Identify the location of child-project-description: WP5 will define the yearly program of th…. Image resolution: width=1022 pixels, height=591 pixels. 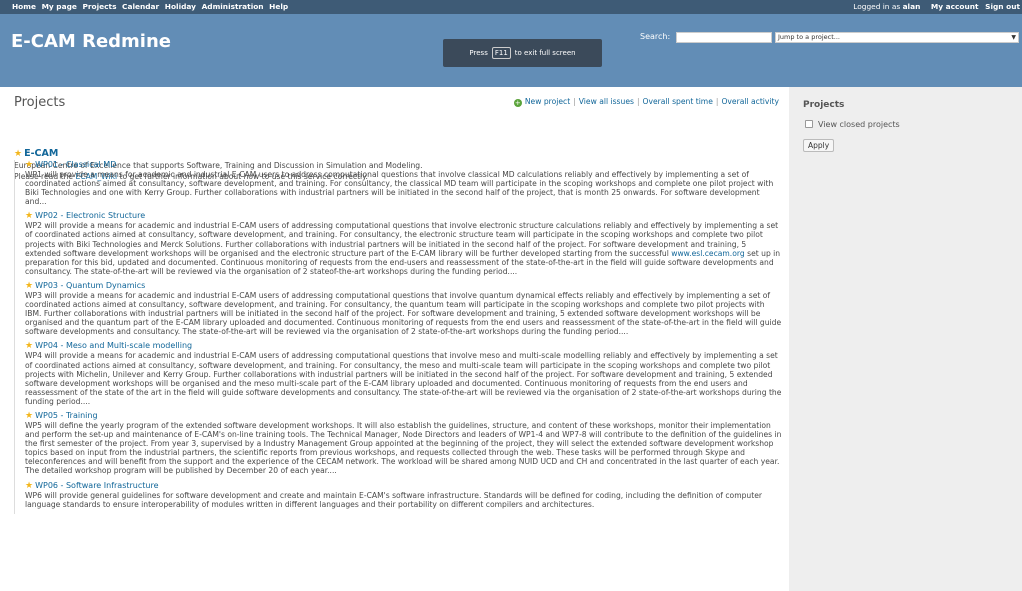
(403, 448).